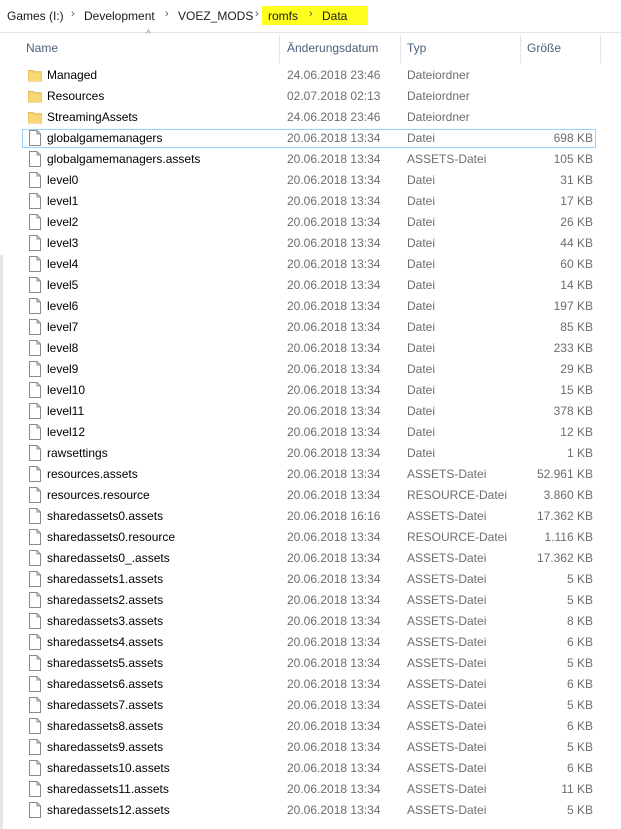 The height and width of the screenshot is (829, 621). Describe the element at coordinates (77, 453) in the screenshot. I see `file-name: rawsettings` at that location.